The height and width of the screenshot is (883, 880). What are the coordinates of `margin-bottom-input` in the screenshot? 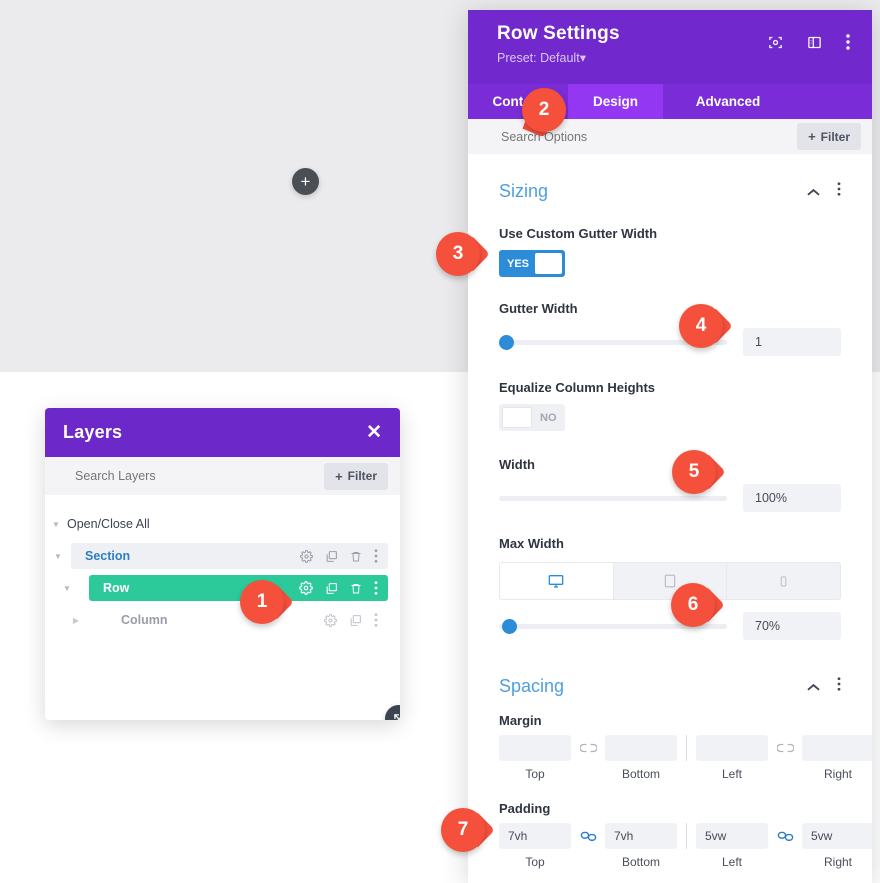 It's located at (641, 748).